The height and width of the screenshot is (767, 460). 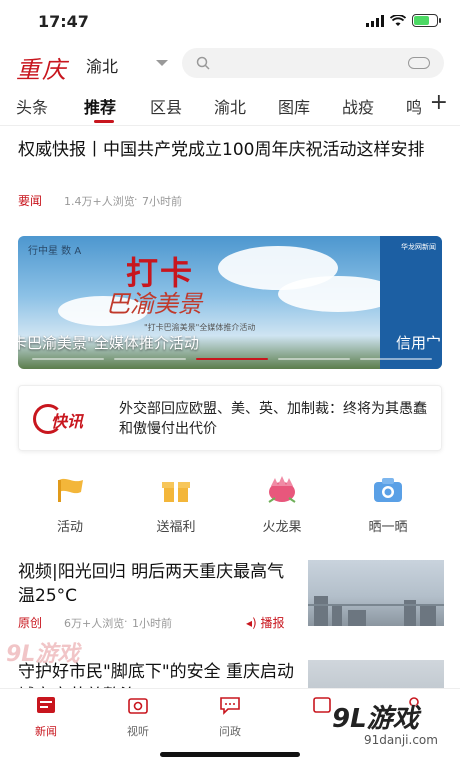 What do you see at coordinates (152, 623) in the screenshot?
I see `news-time: 1小时前` at bounding box center [152, 623].